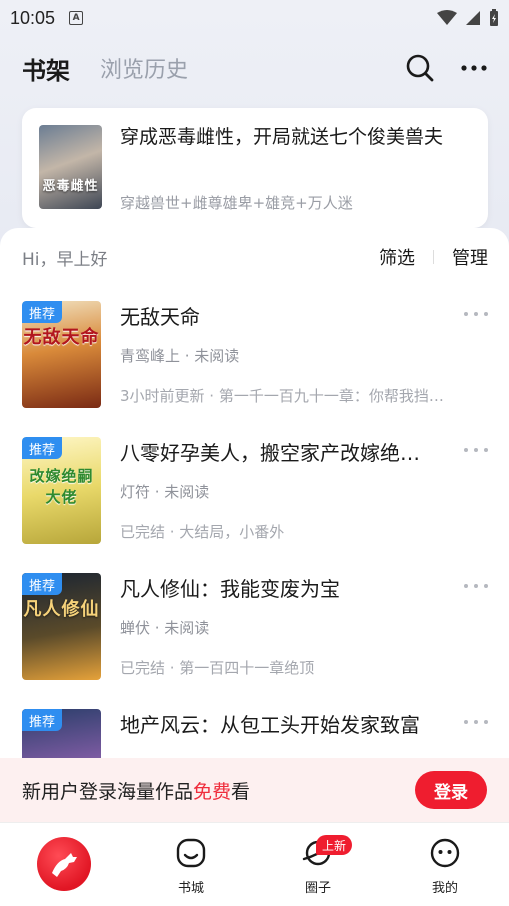  Describe the element at coordinates (334, 845) in the screenshot. I see `new-content-badge: 上新` at that location.